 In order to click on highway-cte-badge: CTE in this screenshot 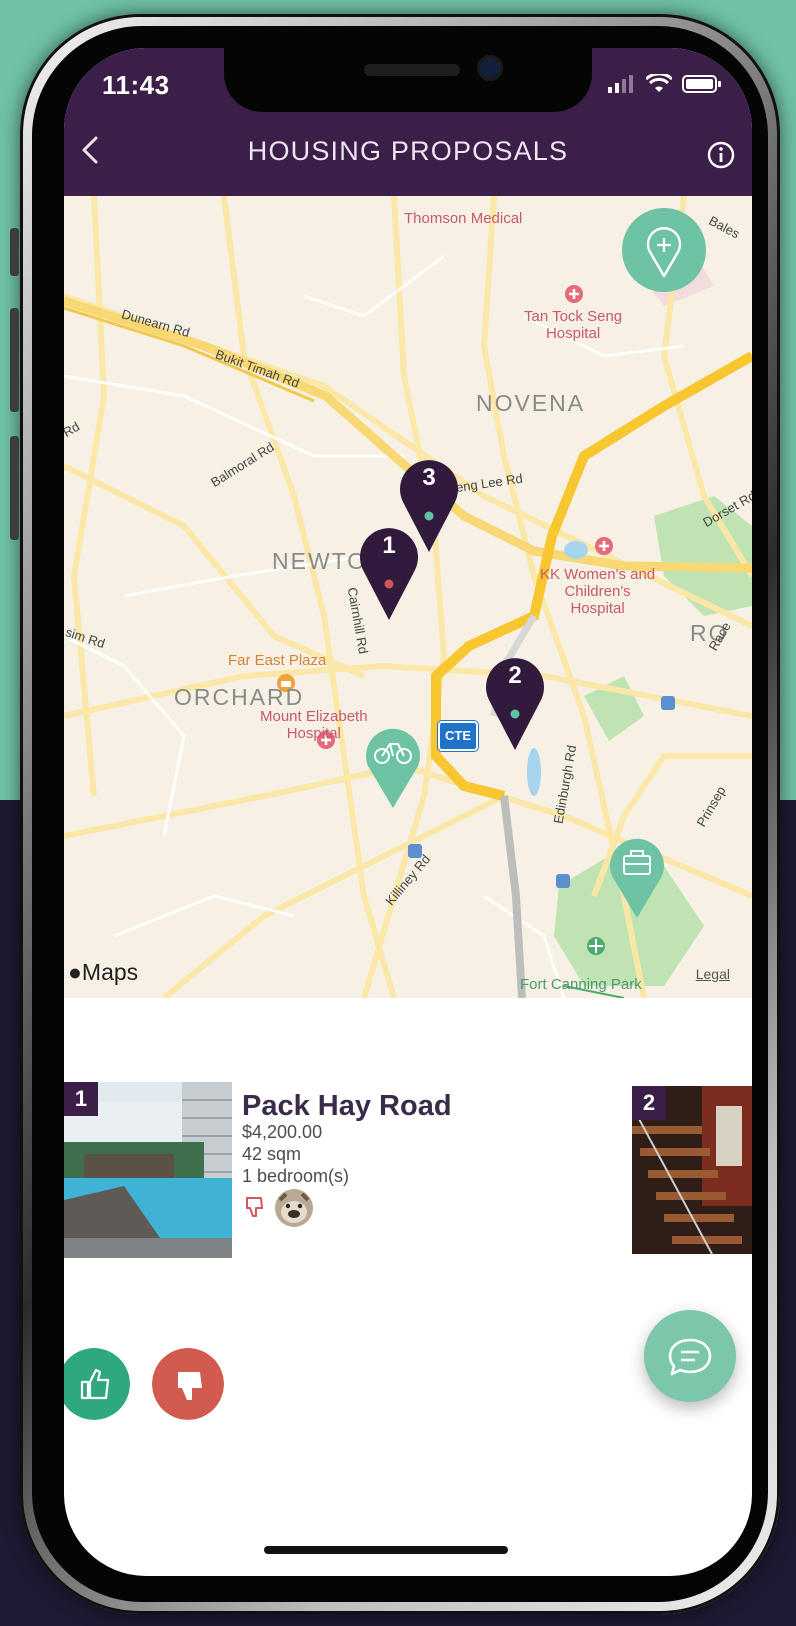, I will do `click(458, 736)`.